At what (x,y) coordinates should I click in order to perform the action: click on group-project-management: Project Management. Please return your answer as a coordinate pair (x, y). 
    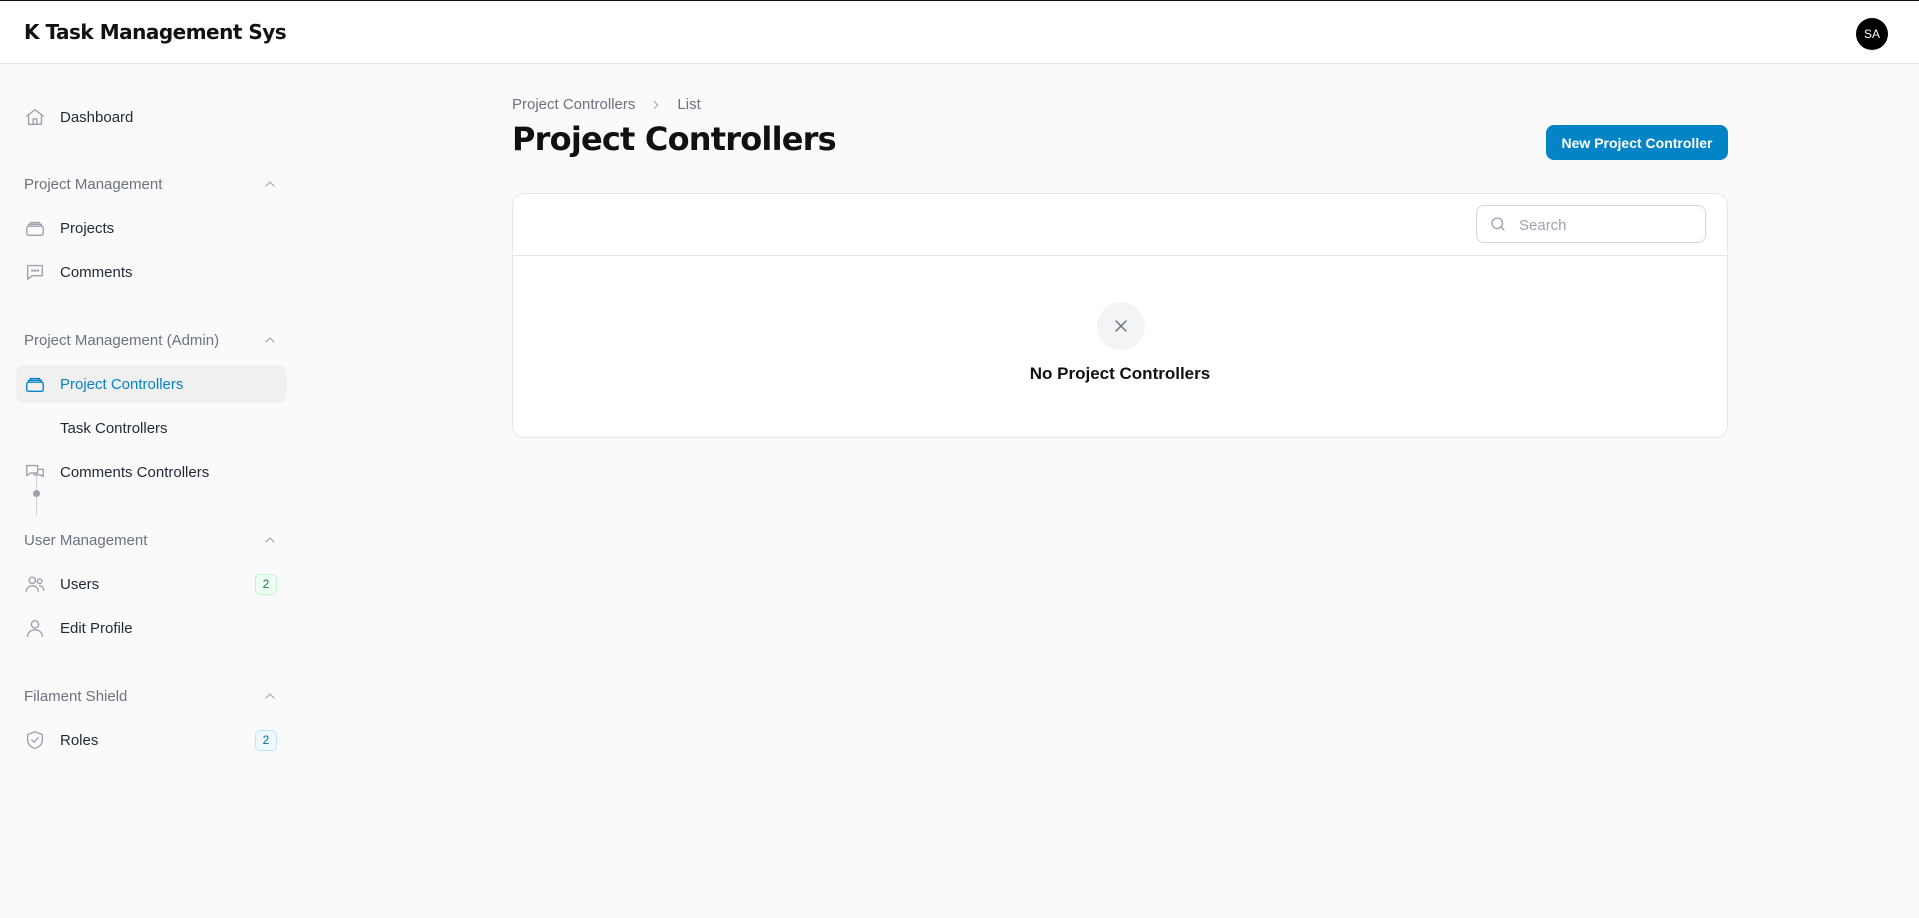
    Looking at the image, I should click on (151, 184).